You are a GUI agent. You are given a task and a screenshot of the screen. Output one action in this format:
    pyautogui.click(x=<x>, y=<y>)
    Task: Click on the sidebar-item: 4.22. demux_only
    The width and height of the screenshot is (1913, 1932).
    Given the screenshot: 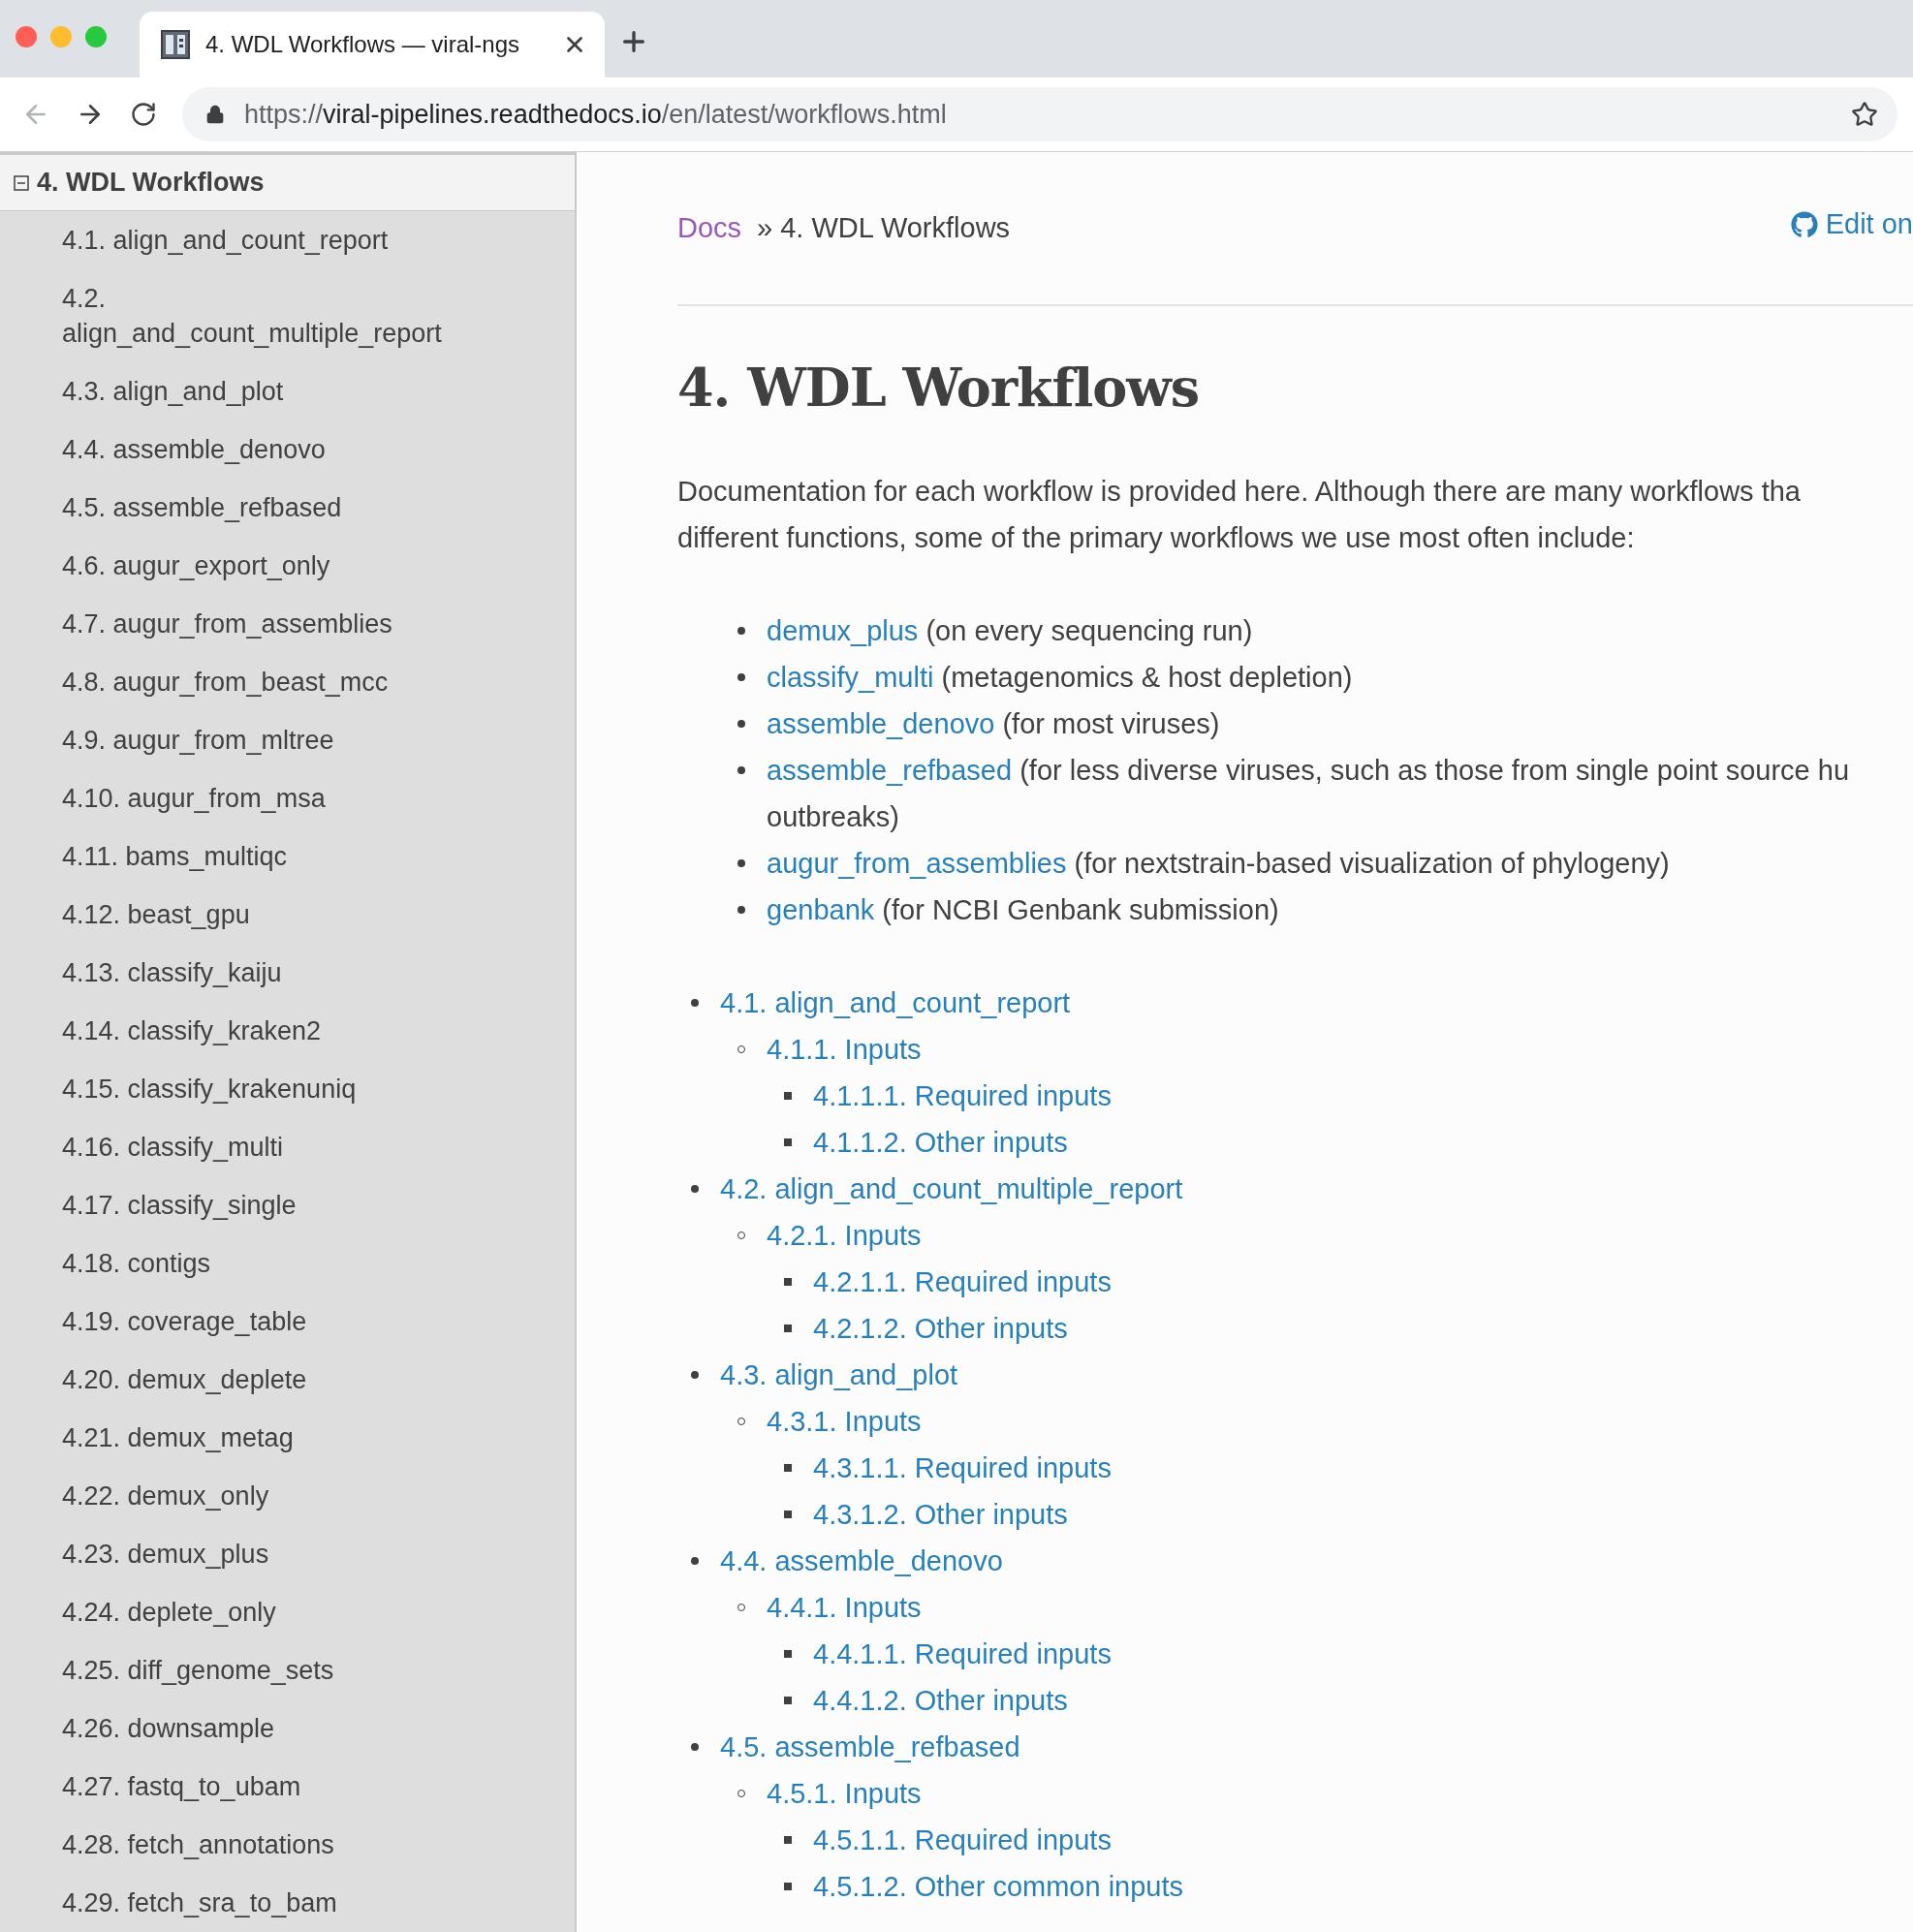 What is the action you would take?
    pyautogui.click(x=288, y=1496)
    